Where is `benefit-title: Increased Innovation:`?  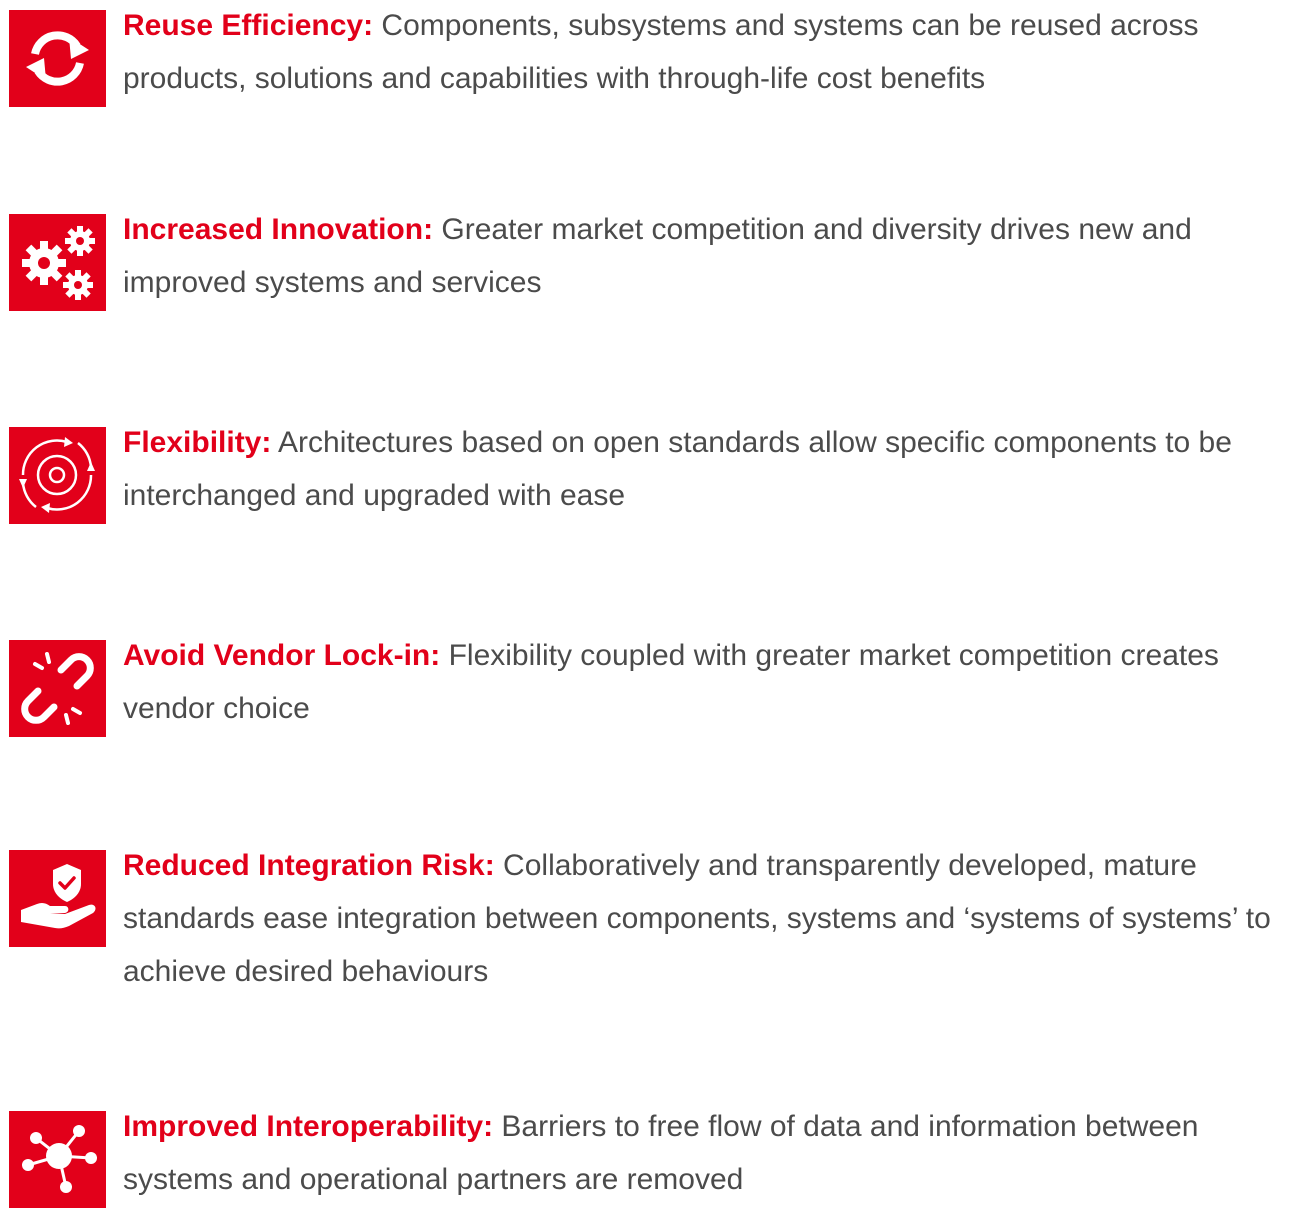
benefit-title: Increased Innovation: is located at coordinates (278, 229).